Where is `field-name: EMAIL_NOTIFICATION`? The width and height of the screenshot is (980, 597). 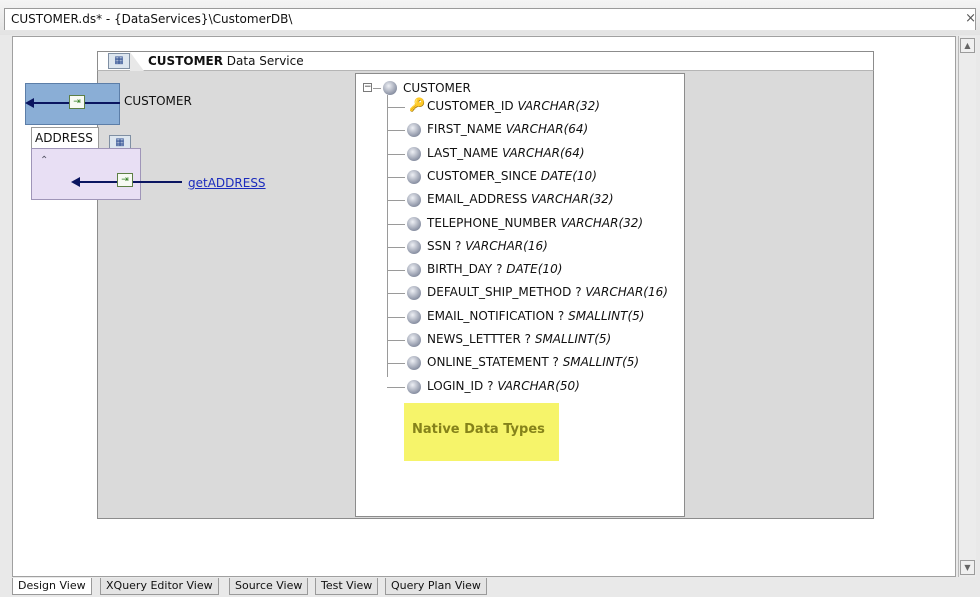
field-name: EMAIL_NOTIFICATION is located at coordinates (491, 315).